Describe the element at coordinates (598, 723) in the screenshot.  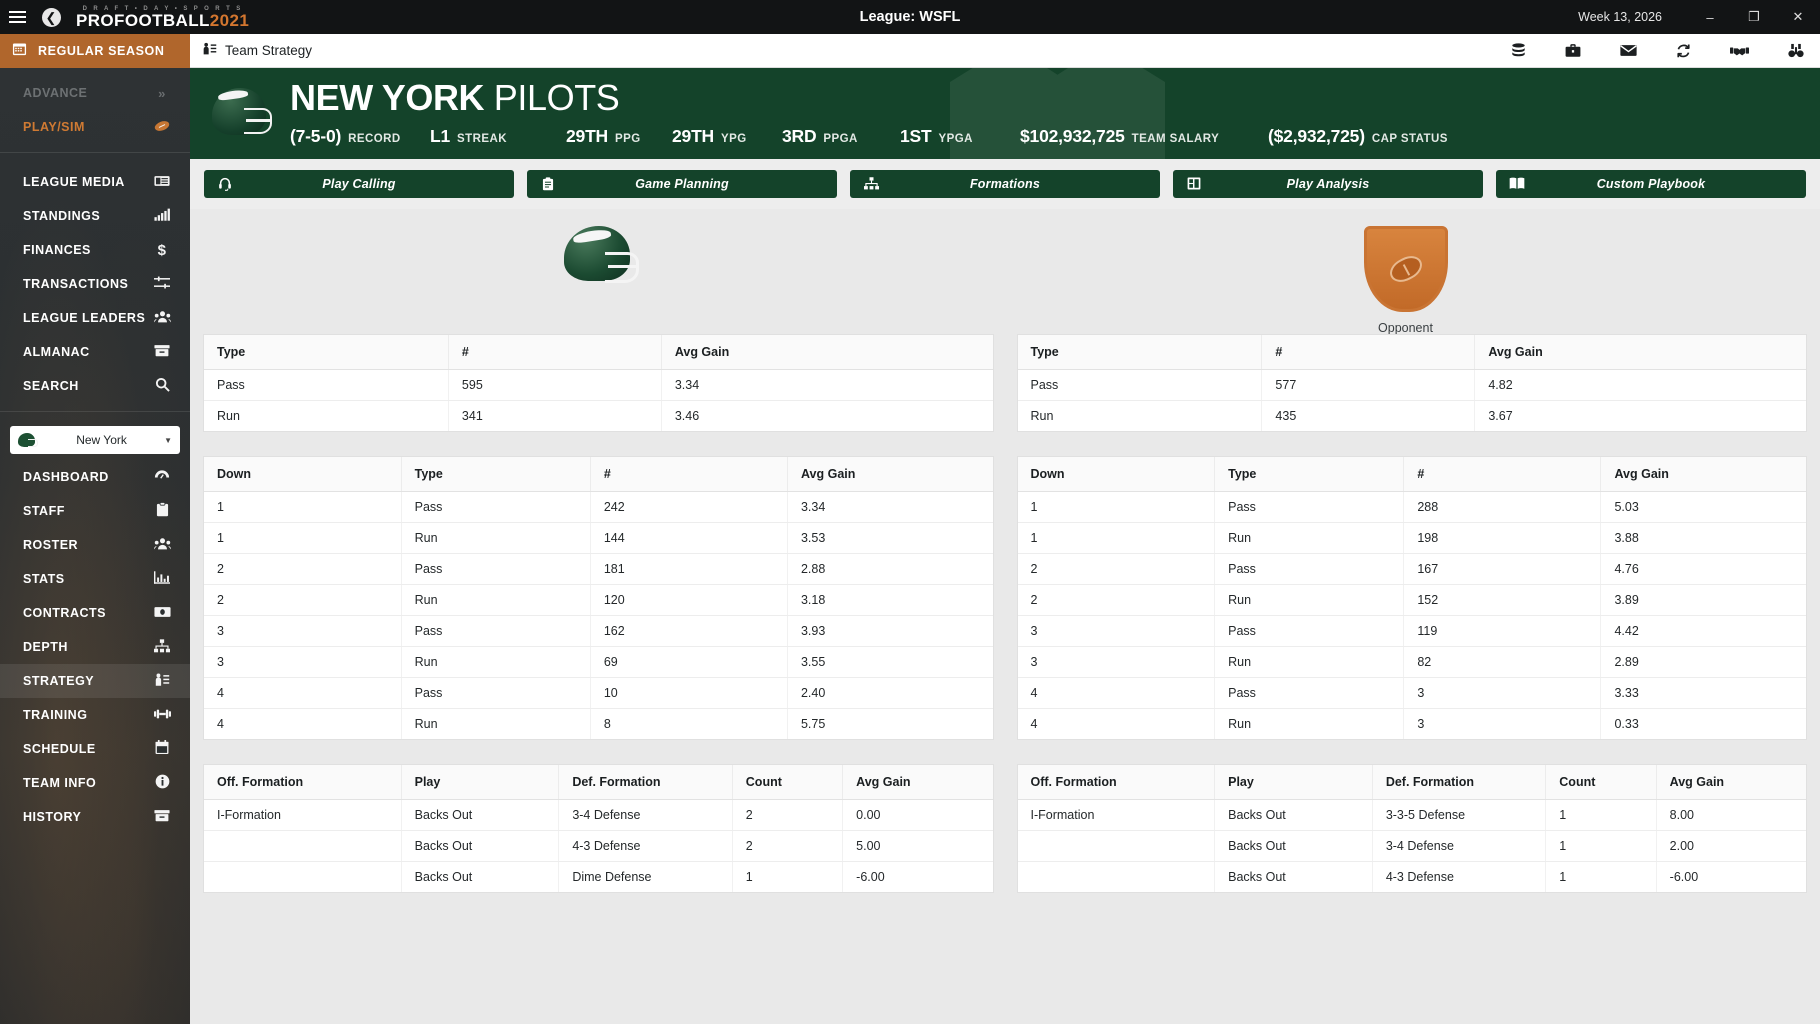
I see `table-row: 4 Run 8 5.75` at that location.